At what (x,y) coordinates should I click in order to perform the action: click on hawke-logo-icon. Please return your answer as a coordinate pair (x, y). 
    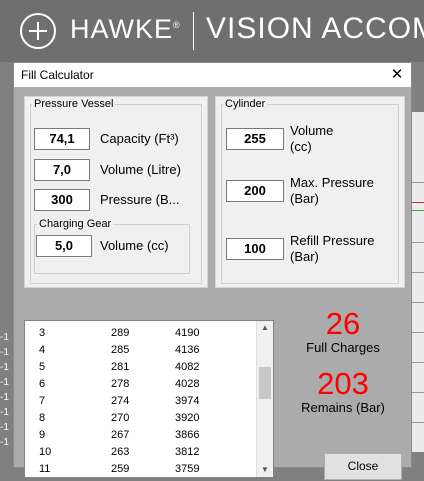
    Looking at the image, I should click on (38, 31).